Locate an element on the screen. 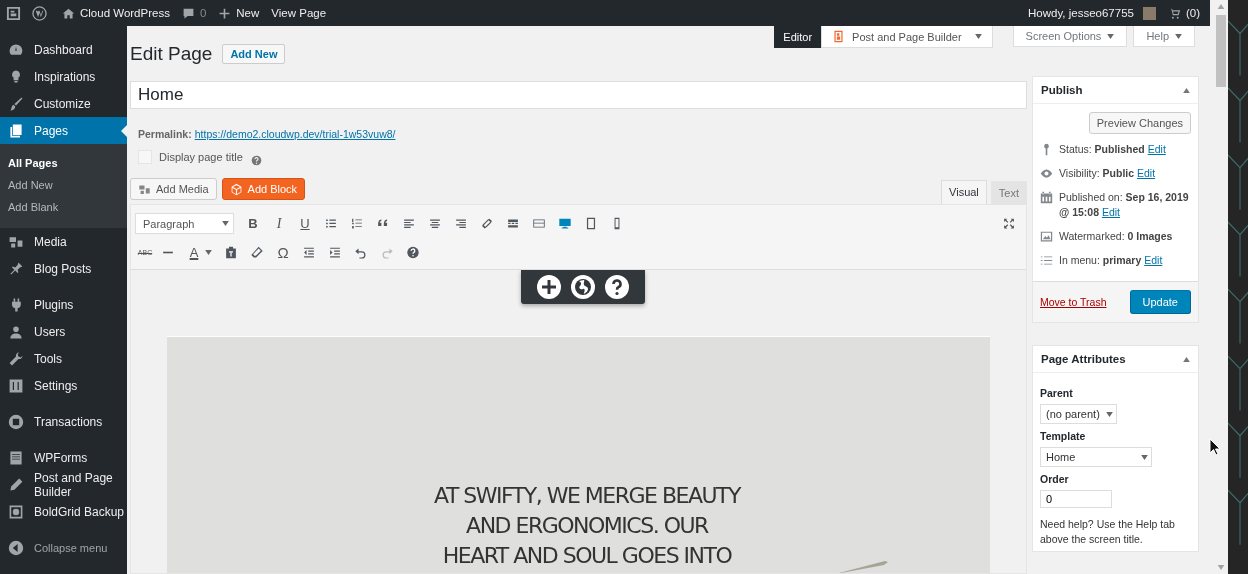  publish-info-text: Status: Published Edit is located at coordinates (1112, 149).